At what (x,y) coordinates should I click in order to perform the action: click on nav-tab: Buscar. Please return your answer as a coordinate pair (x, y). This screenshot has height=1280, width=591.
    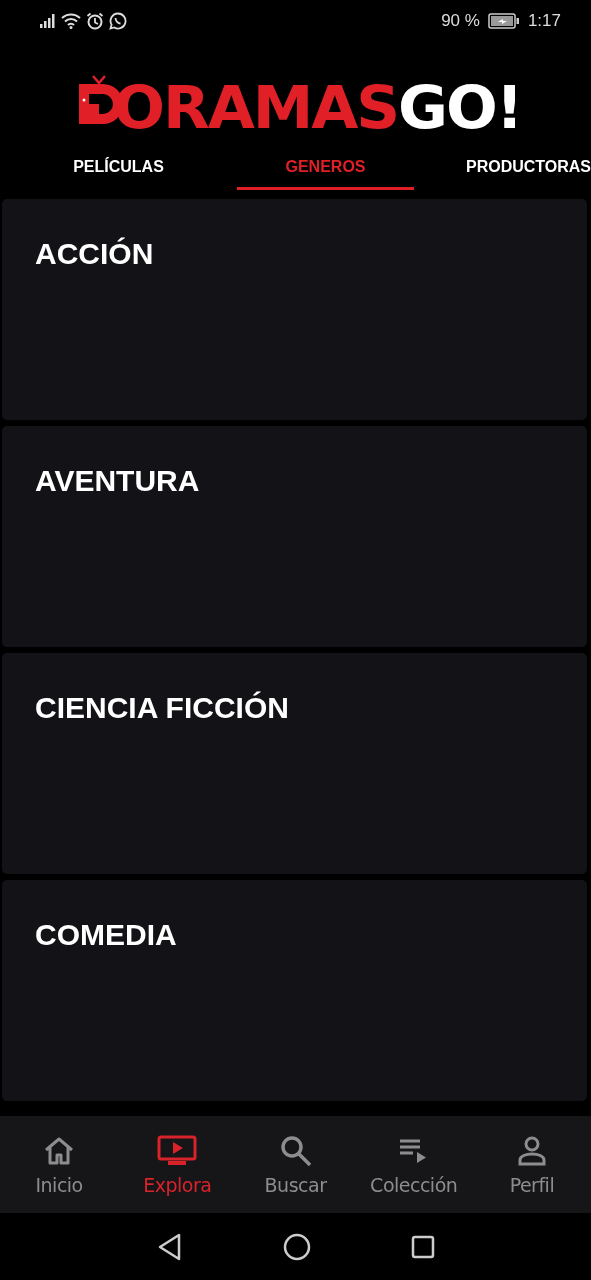
    Looking at the image, I should click on (295, 1164).